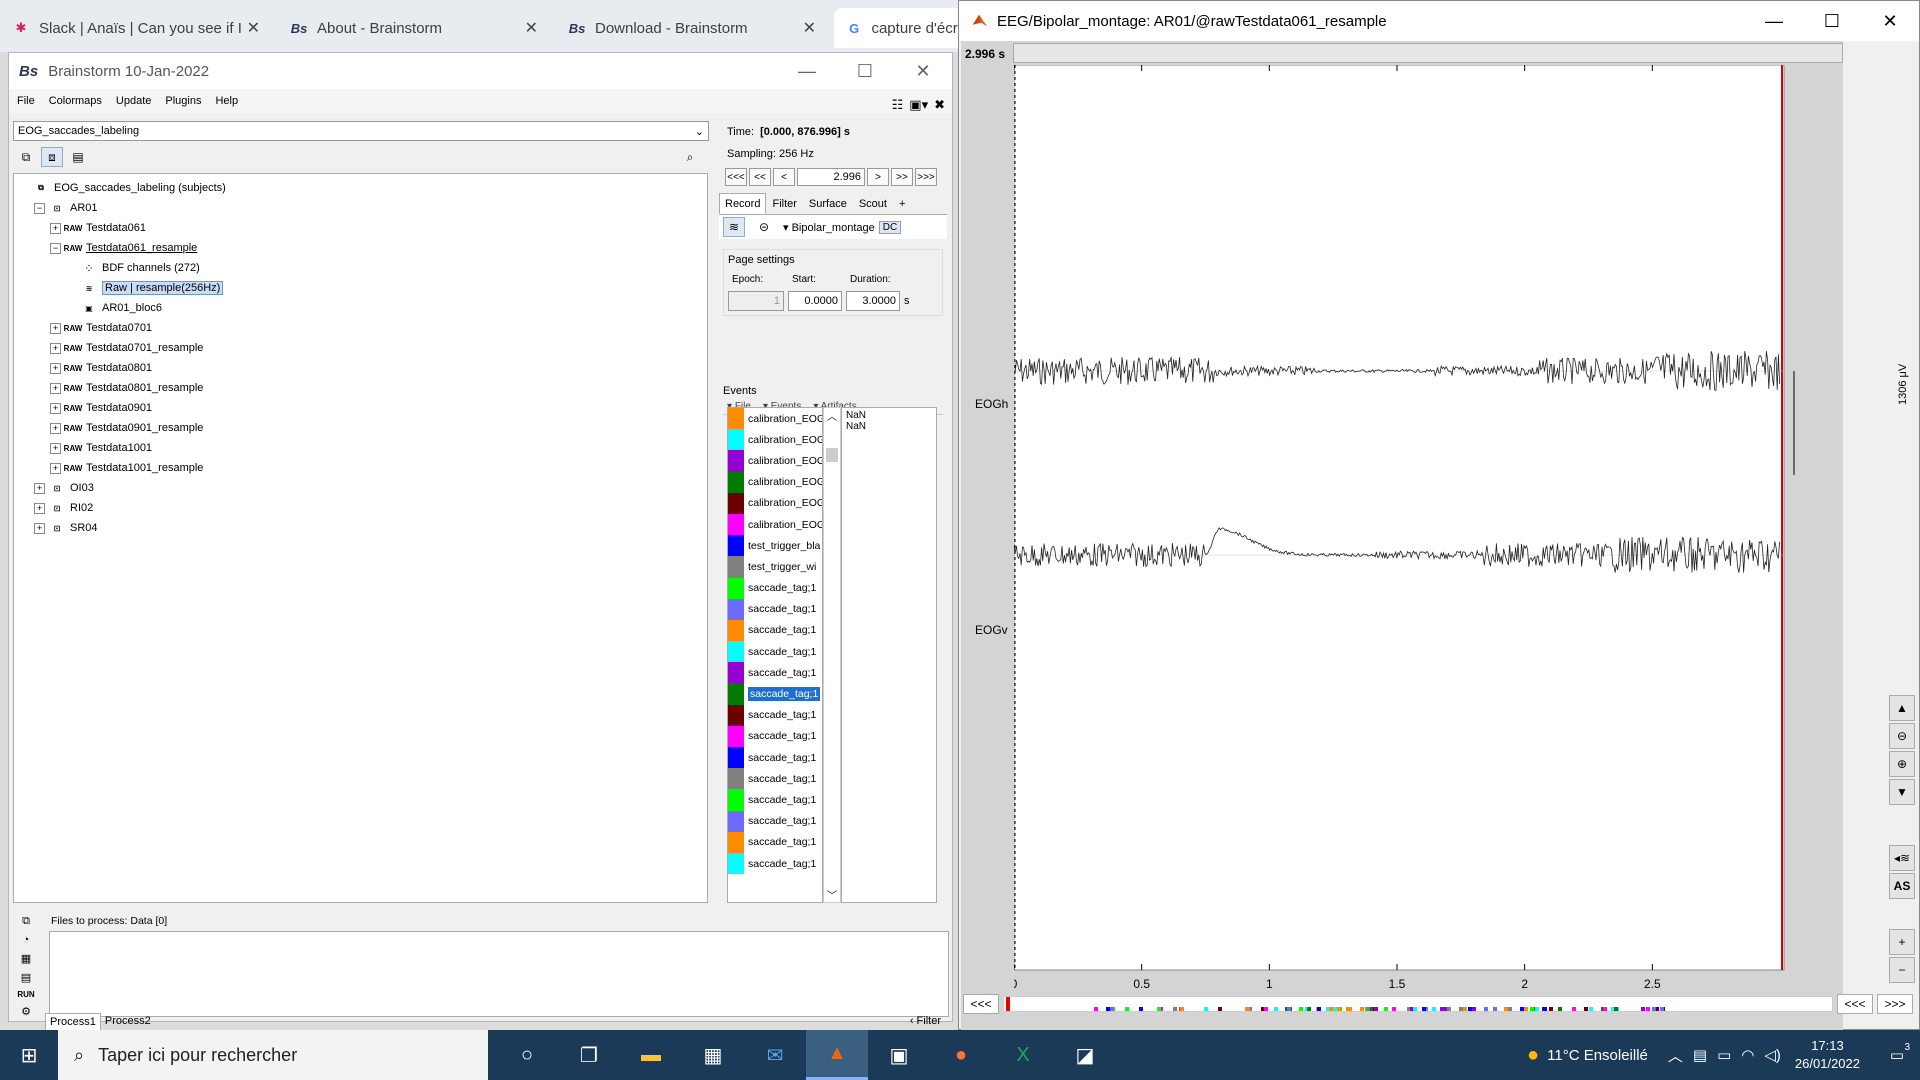  I want to click on tree-node: + ⊡ OI03, so click(360, 488).